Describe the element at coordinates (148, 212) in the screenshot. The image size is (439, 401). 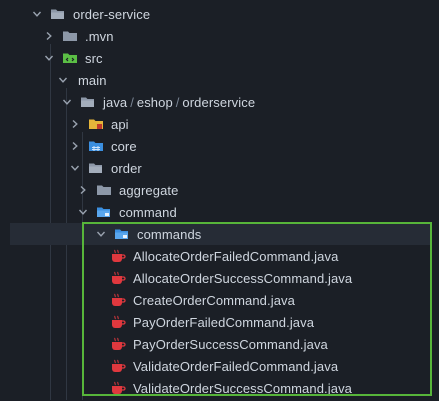
I see `tree-item-label: command` at that location.